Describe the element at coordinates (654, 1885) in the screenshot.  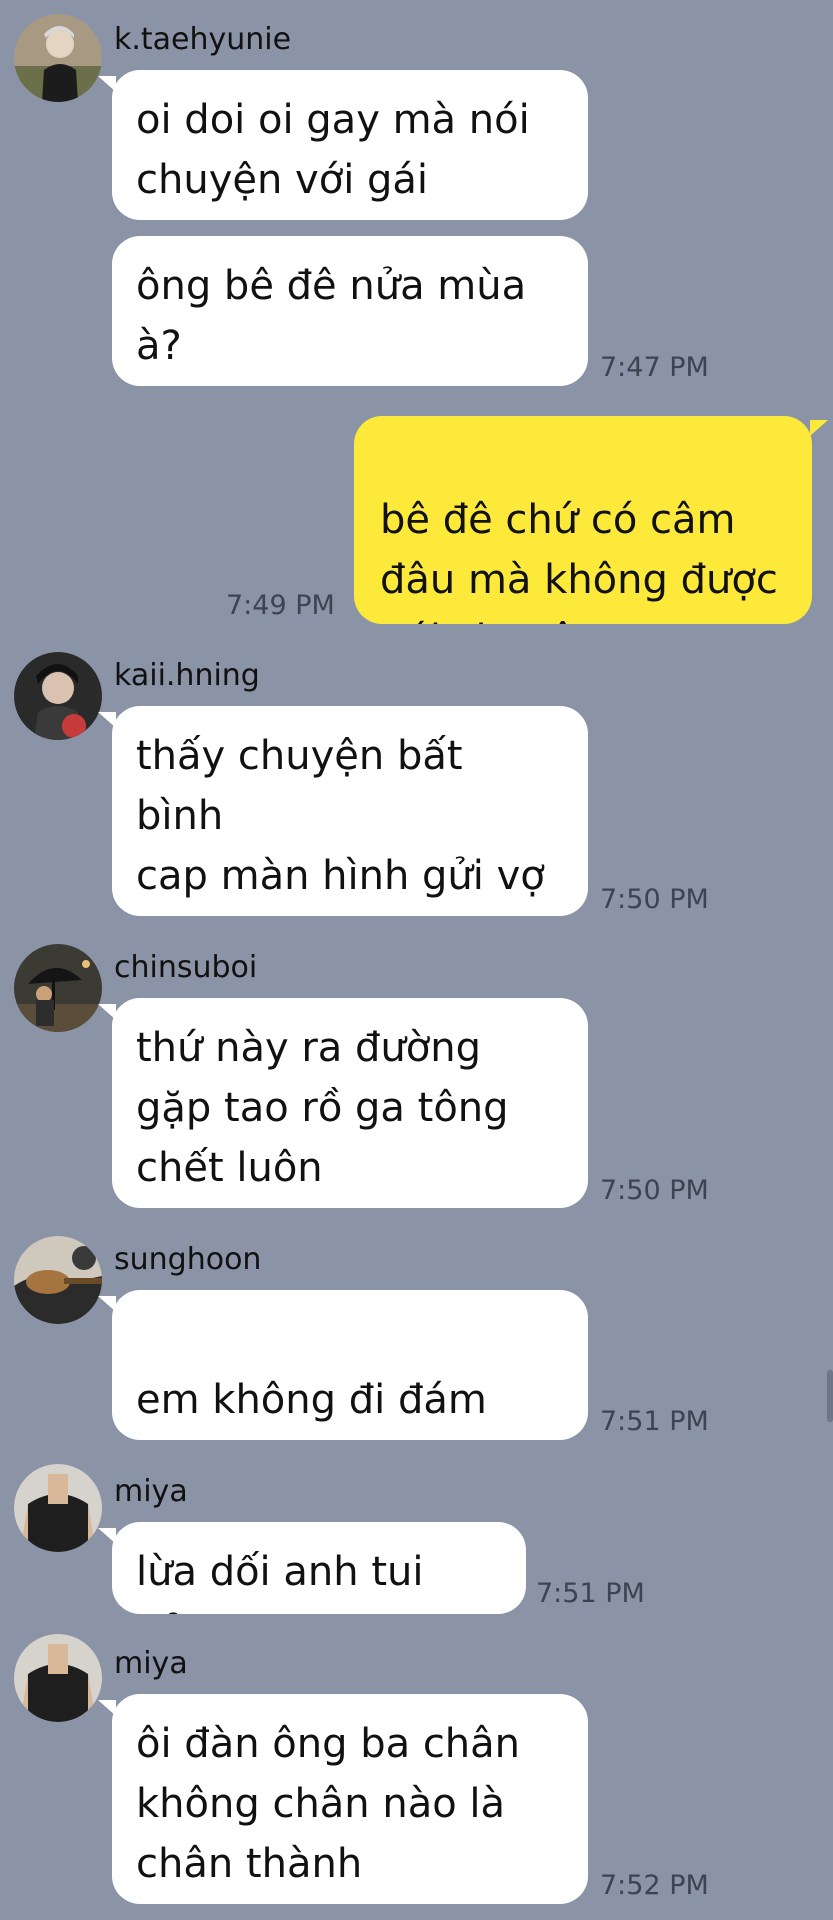
I see `timestamp: 7:52 PM` at that location.